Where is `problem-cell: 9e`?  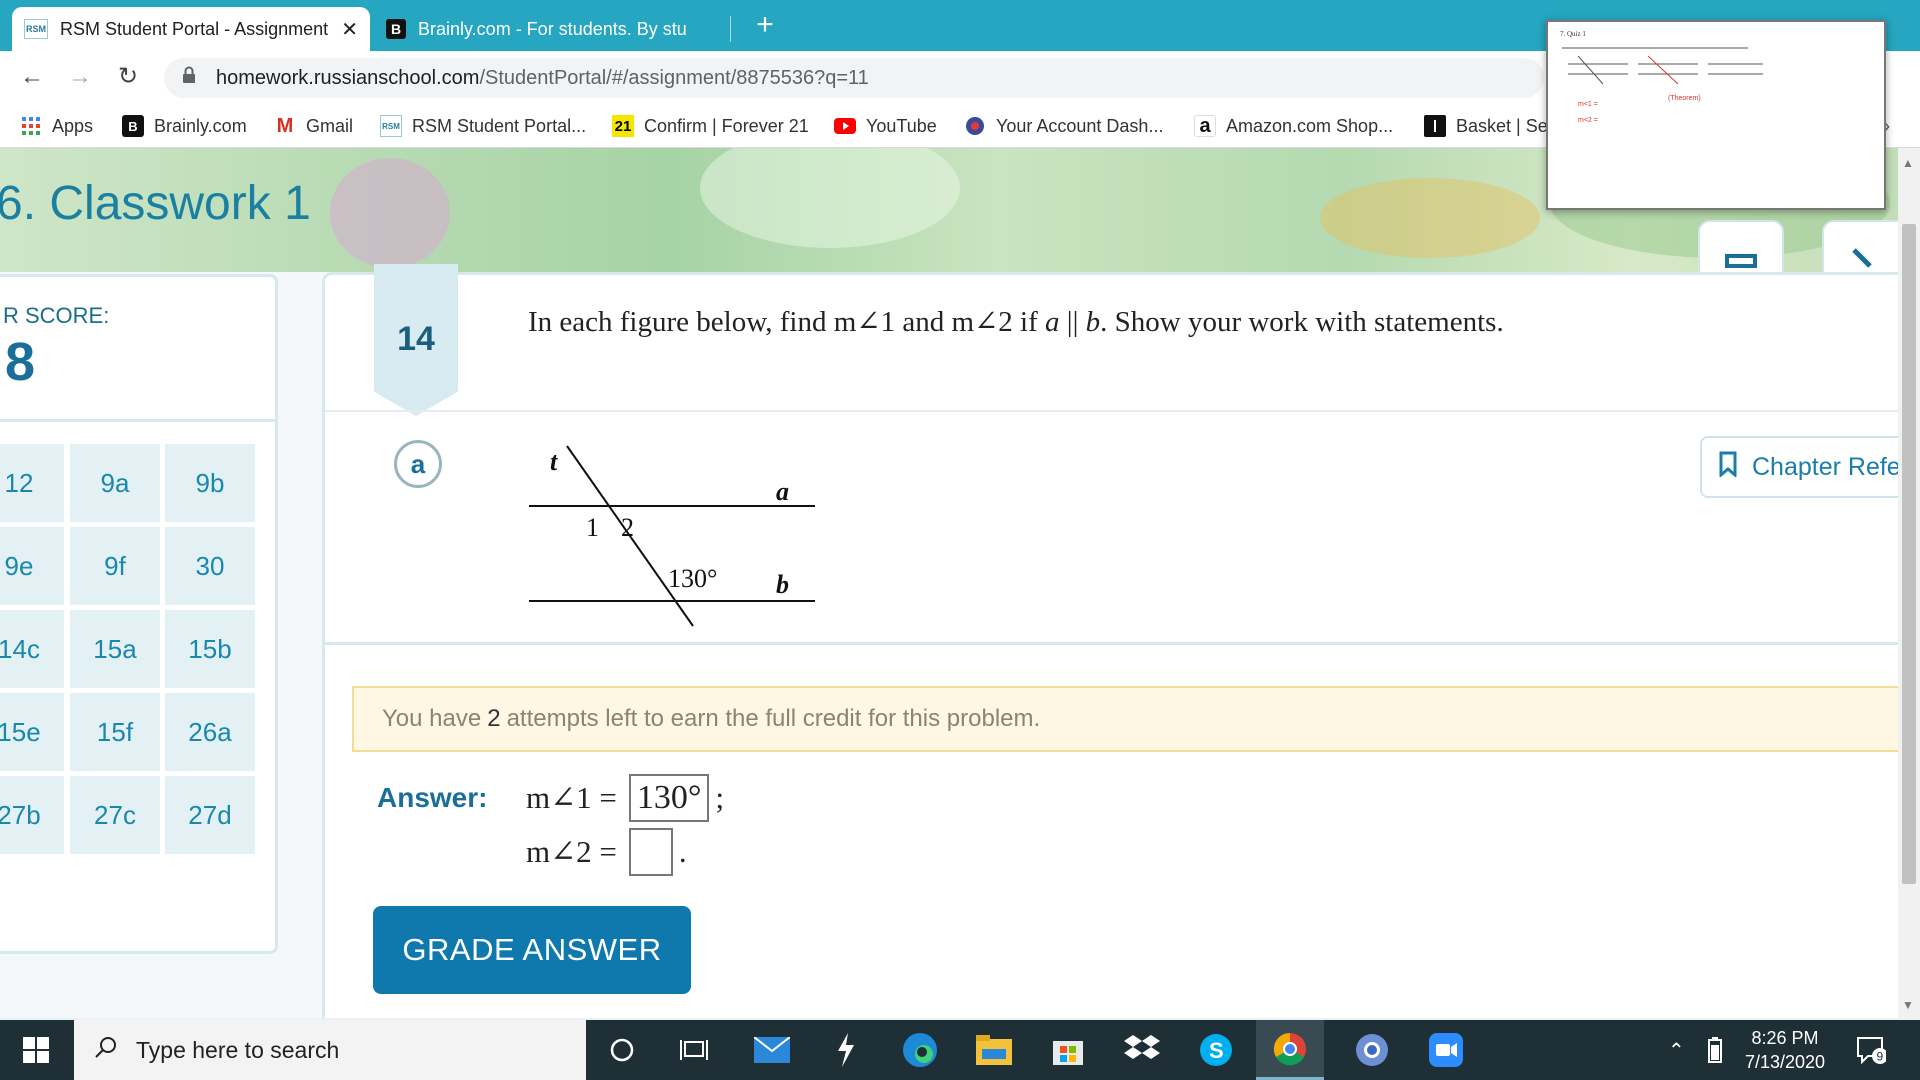 problem-cell: 9e is located at coordinates (32, 566).